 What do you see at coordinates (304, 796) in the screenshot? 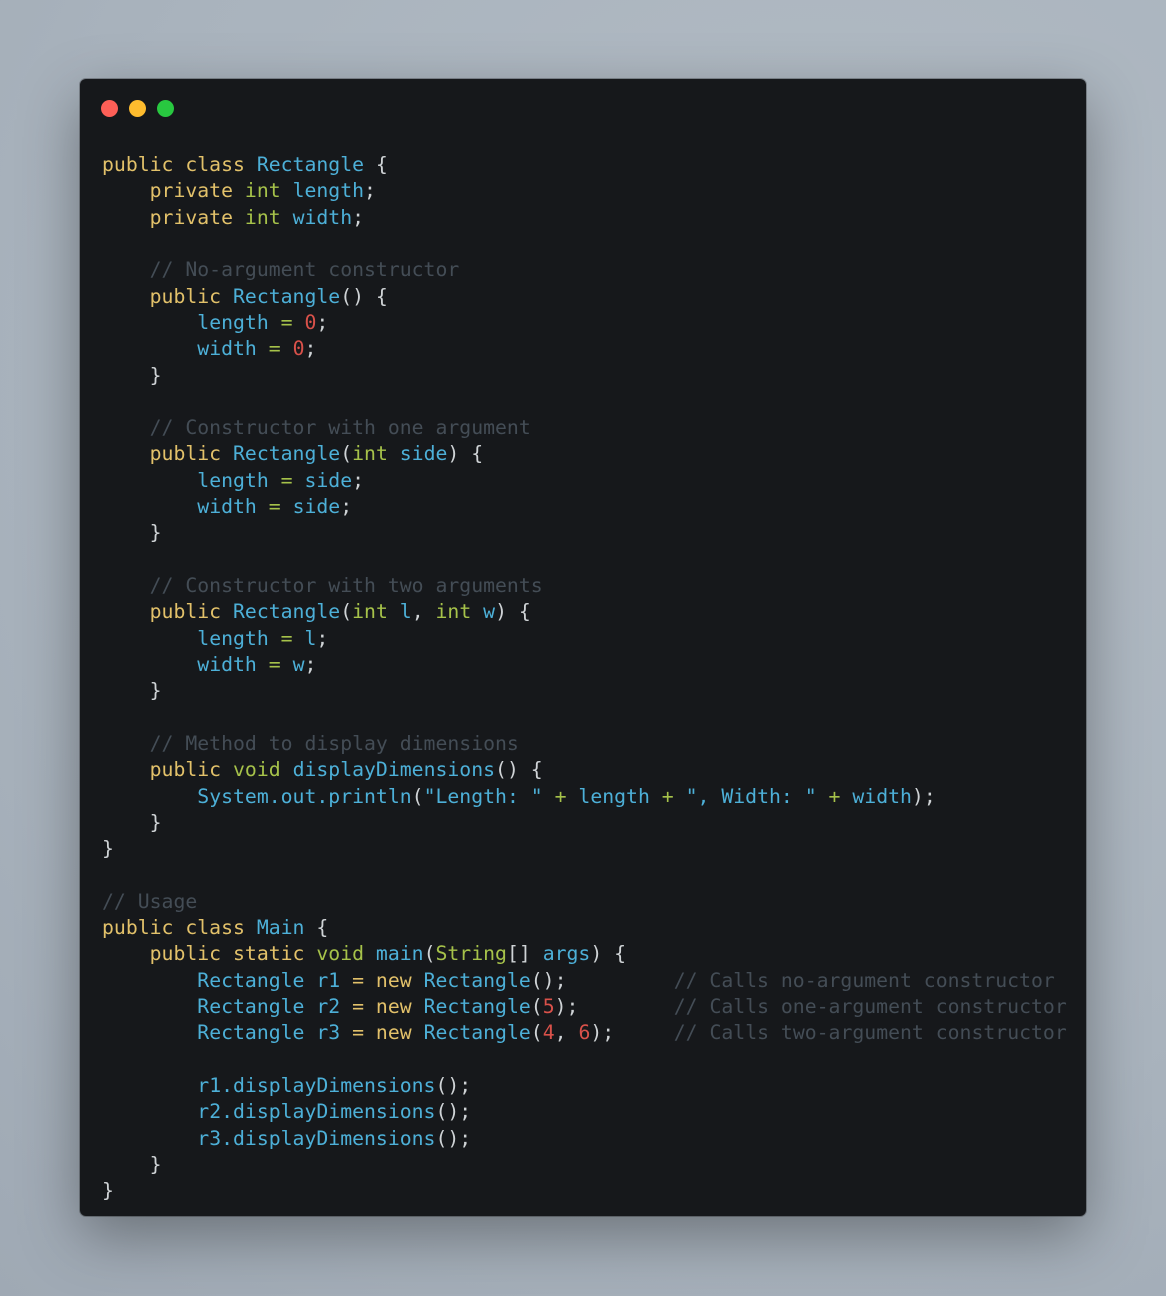
I see `identifier-token: System.out.println` at bounding box center [304, 796].